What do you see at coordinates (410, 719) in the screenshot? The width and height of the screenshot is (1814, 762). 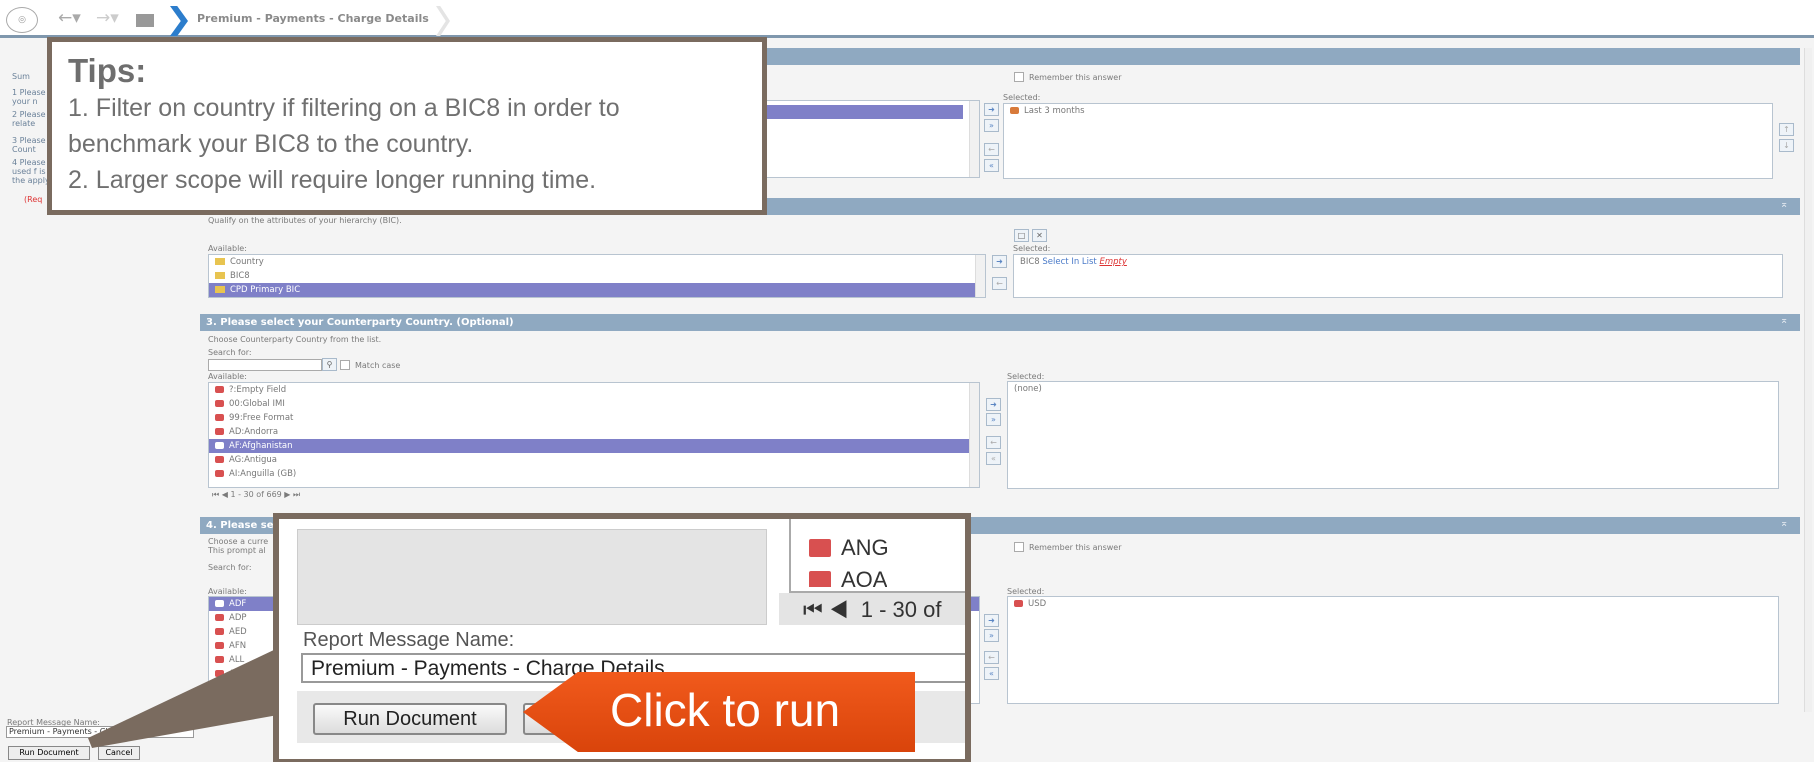 I see `zoom-run-document-button: Run Document` at bounding box center [410, 719].